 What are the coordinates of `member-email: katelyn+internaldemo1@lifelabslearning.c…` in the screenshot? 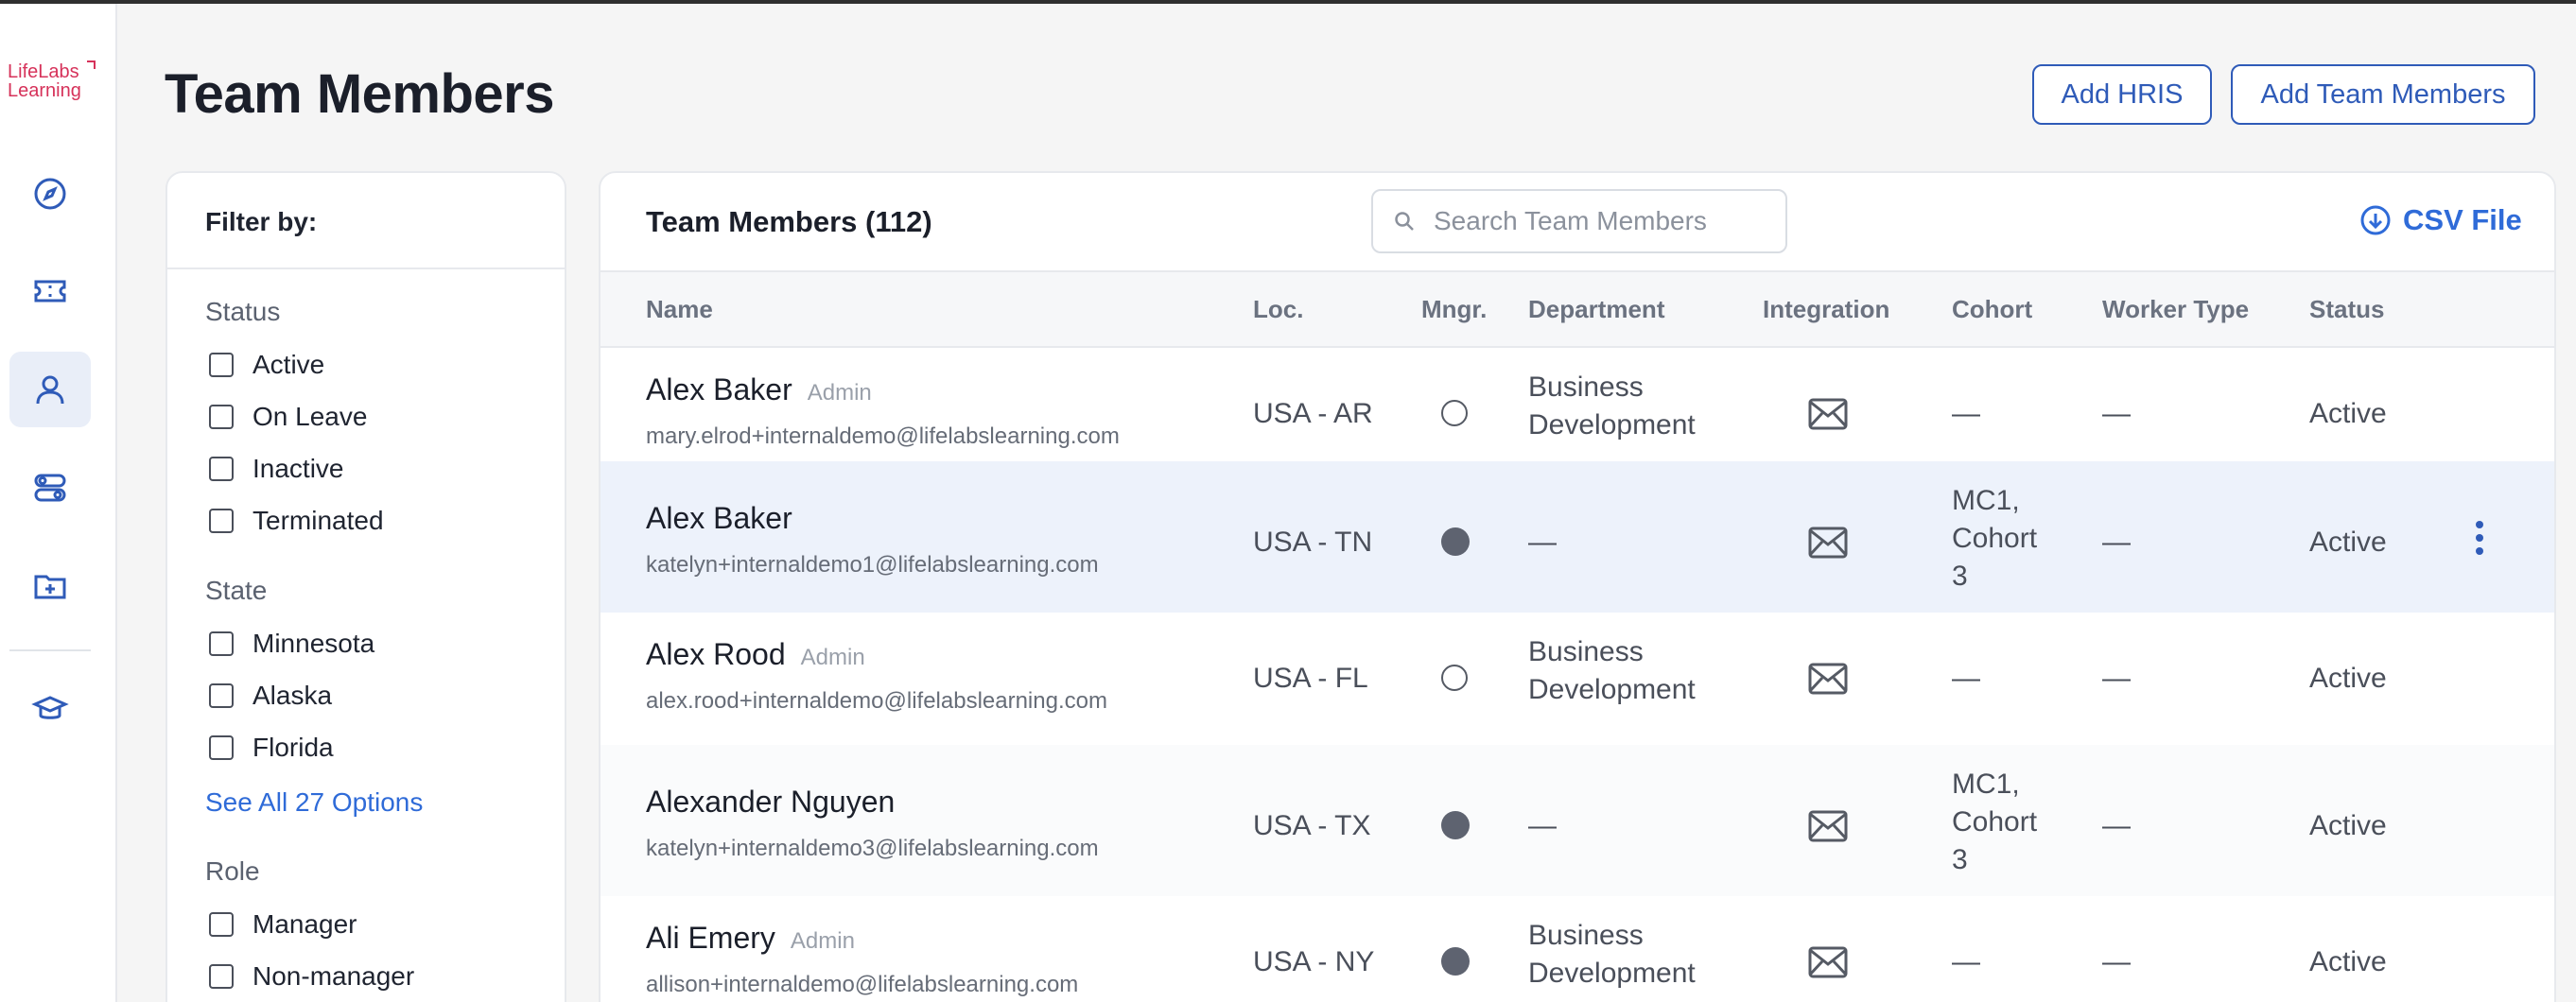 It's located at (872, 565).